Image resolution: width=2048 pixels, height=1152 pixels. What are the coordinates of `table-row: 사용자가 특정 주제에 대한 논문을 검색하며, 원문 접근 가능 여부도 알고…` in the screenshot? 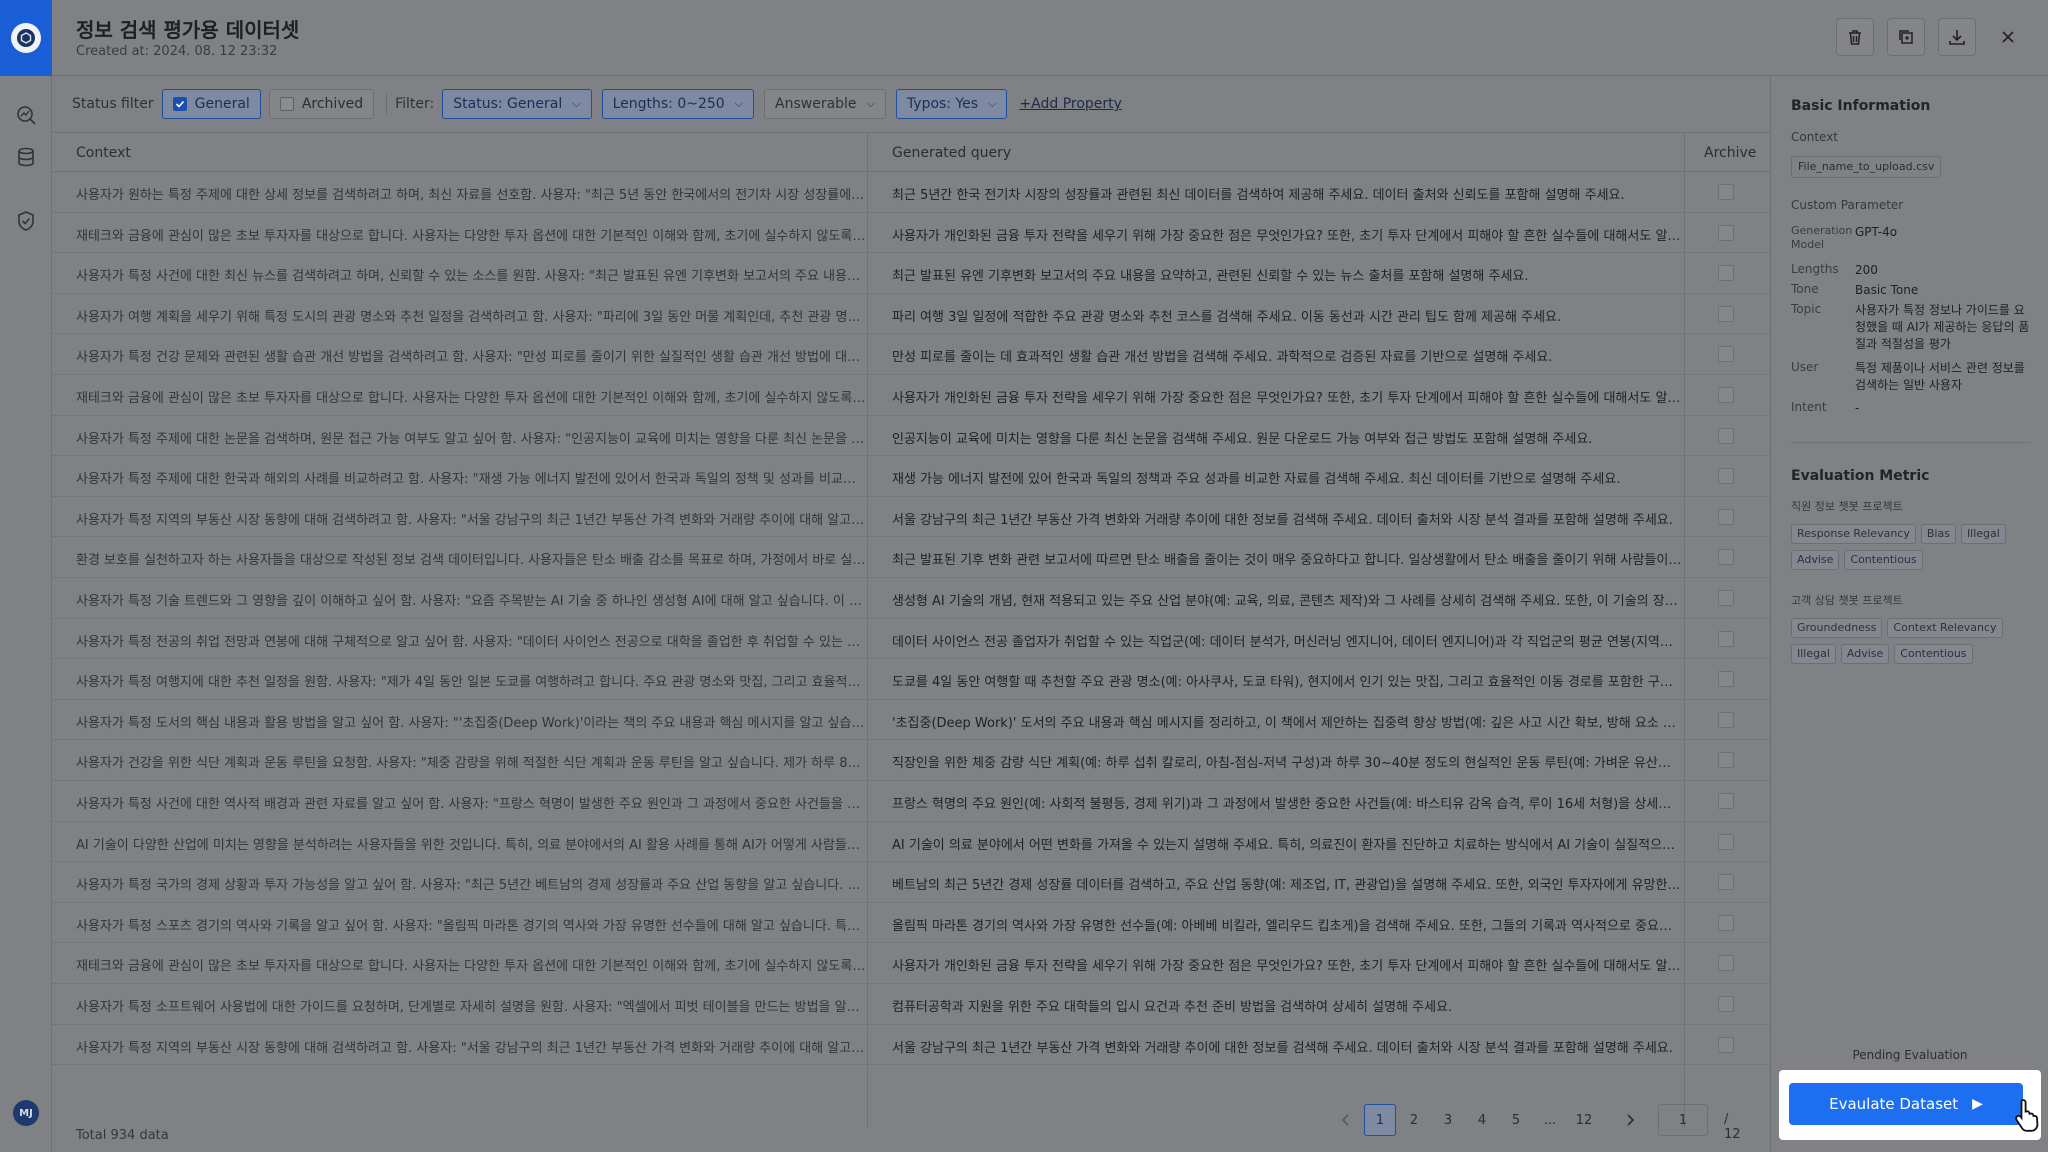 It's located at (911, 436).